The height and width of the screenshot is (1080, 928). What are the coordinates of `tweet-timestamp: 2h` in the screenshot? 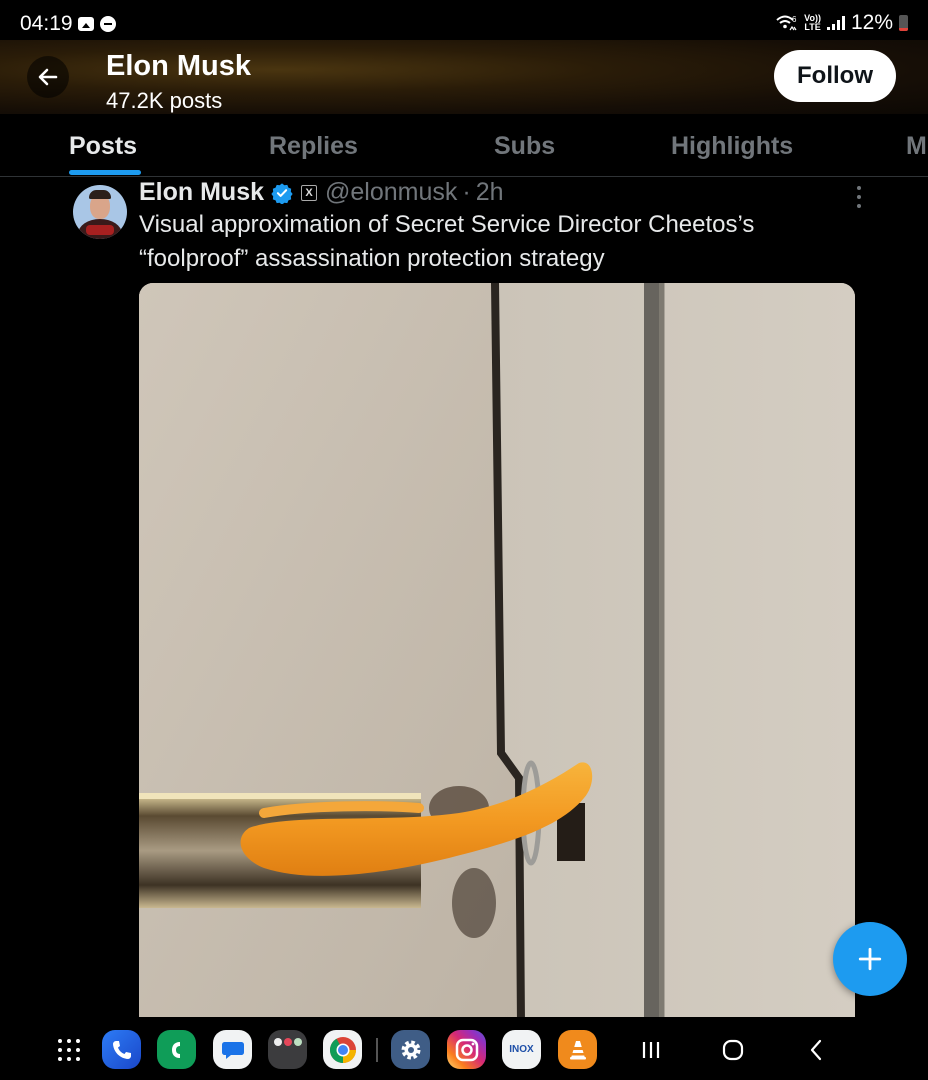 It's located at (490, 192).